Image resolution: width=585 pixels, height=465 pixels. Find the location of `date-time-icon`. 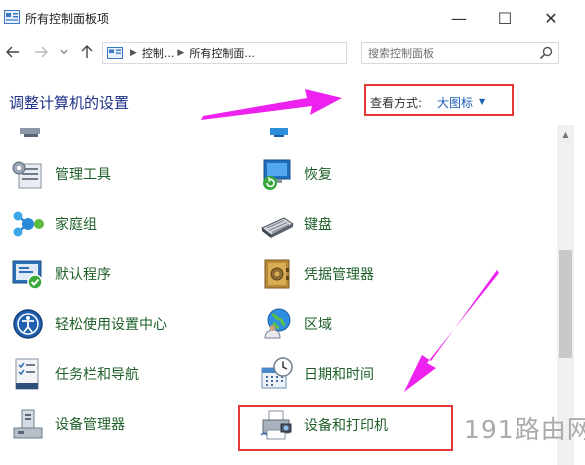

date-time-icon is located at coordinates (277, 373).